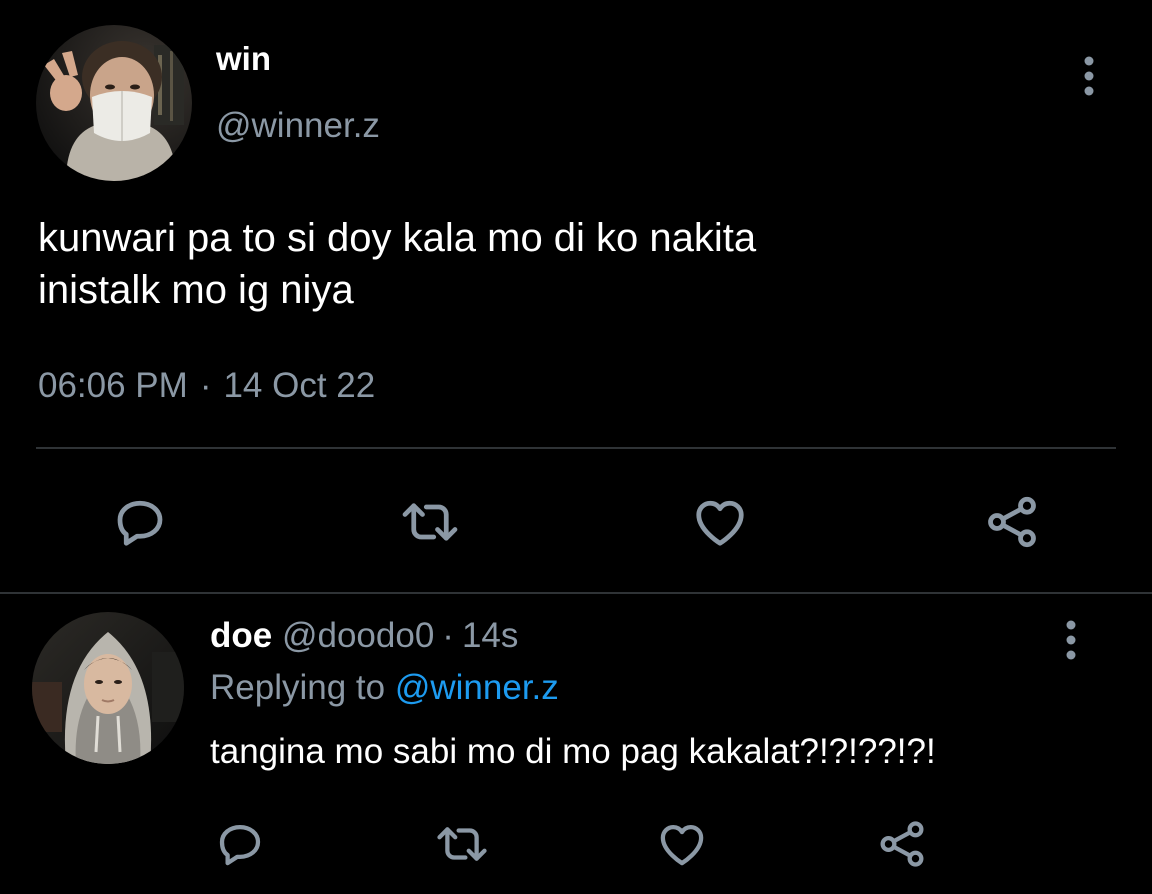 Image resolution: width=1152 pixels, height=894 pixels. Describe the element at coordinates (298, 687) in the screenshot. I see `replying-to-label: Replying to` at that location.